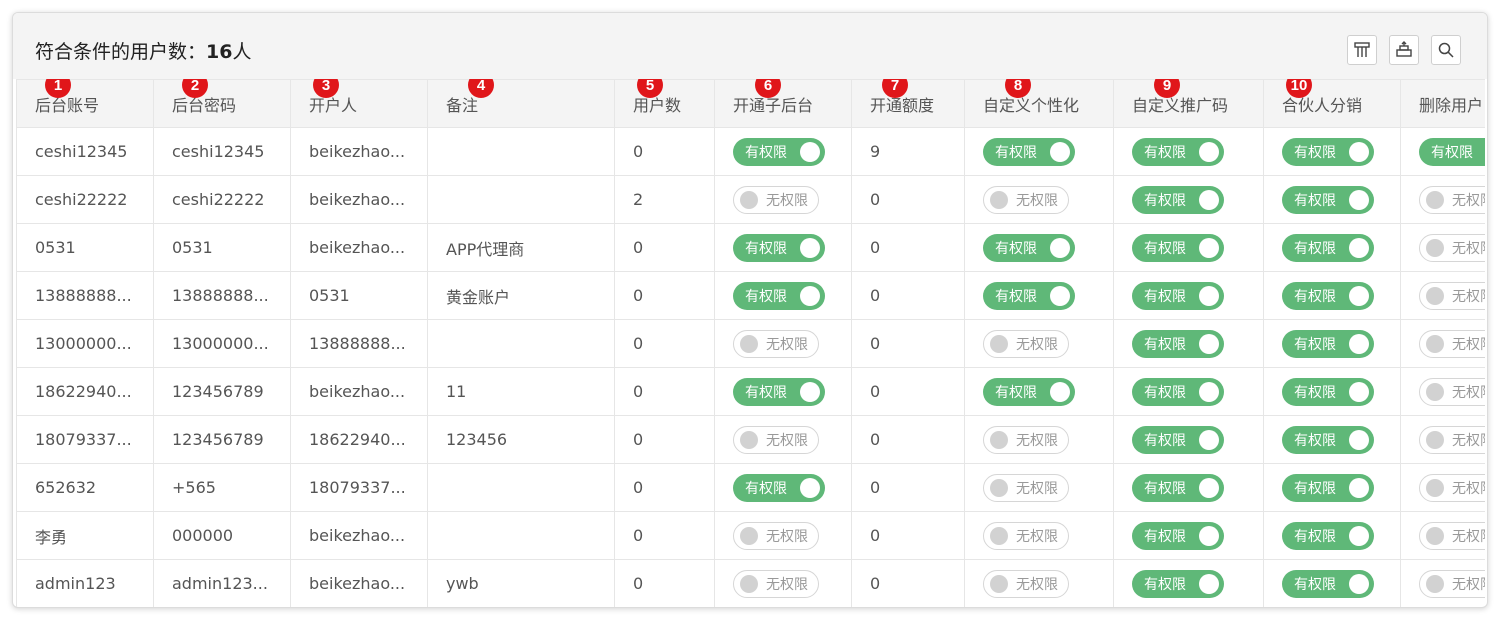  Describe the element at coordinates (85, 103) in the screenshot. I see `column-header: 后台账号 1` at that location.